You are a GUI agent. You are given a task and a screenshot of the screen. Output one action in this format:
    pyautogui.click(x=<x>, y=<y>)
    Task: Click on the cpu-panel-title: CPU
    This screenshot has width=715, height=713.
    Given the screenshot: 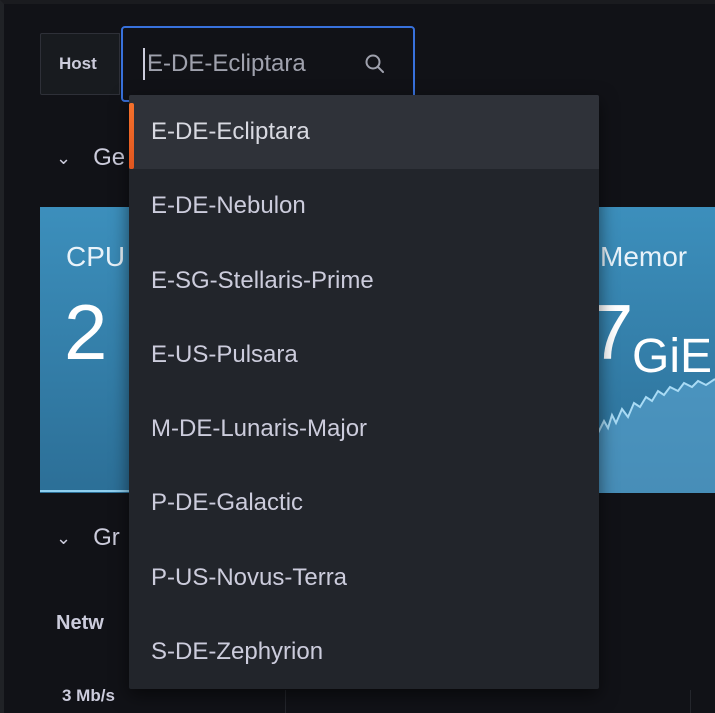 What is the action you would take?
    pyautogui.click(x=96, y=256)
    